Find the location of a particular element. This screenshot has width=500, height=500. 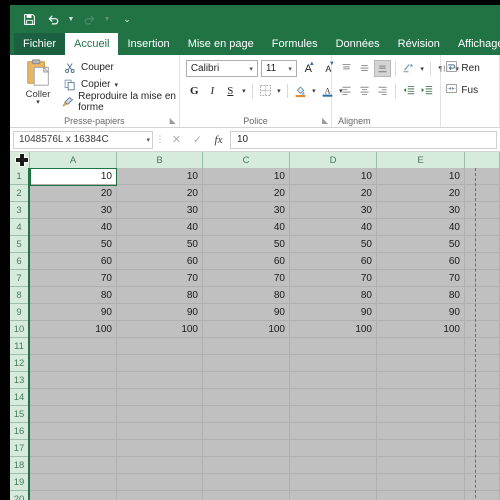

cell-B3: 30 is located at coordinates (160, 210).